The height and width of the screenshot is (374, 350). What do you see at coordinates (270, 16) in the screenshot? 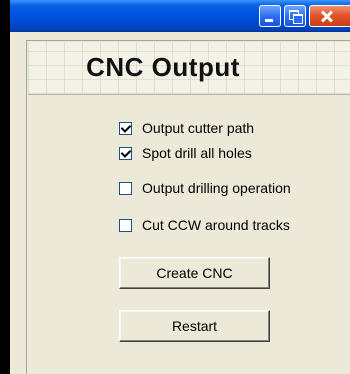
I see `minimize-icon` at bounding box center [270, 16].